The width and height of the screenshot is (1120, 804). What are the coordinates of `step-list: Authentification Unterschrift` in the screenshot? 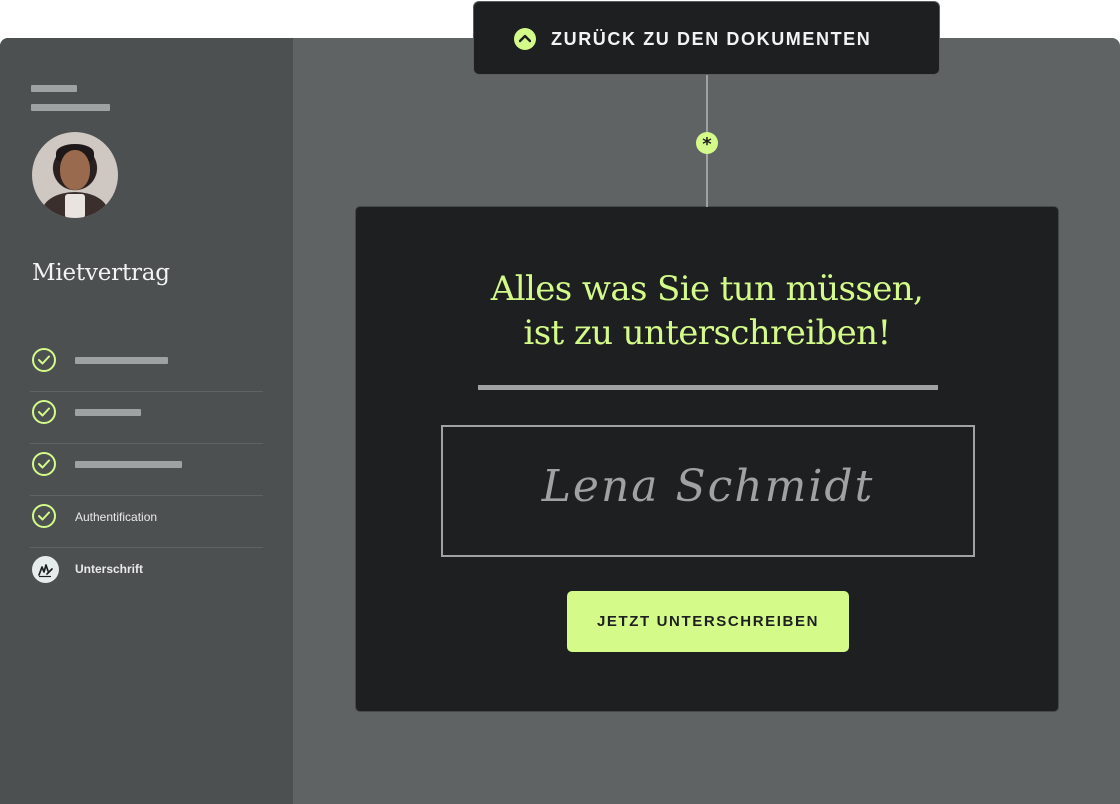 It's located at (146, 469).